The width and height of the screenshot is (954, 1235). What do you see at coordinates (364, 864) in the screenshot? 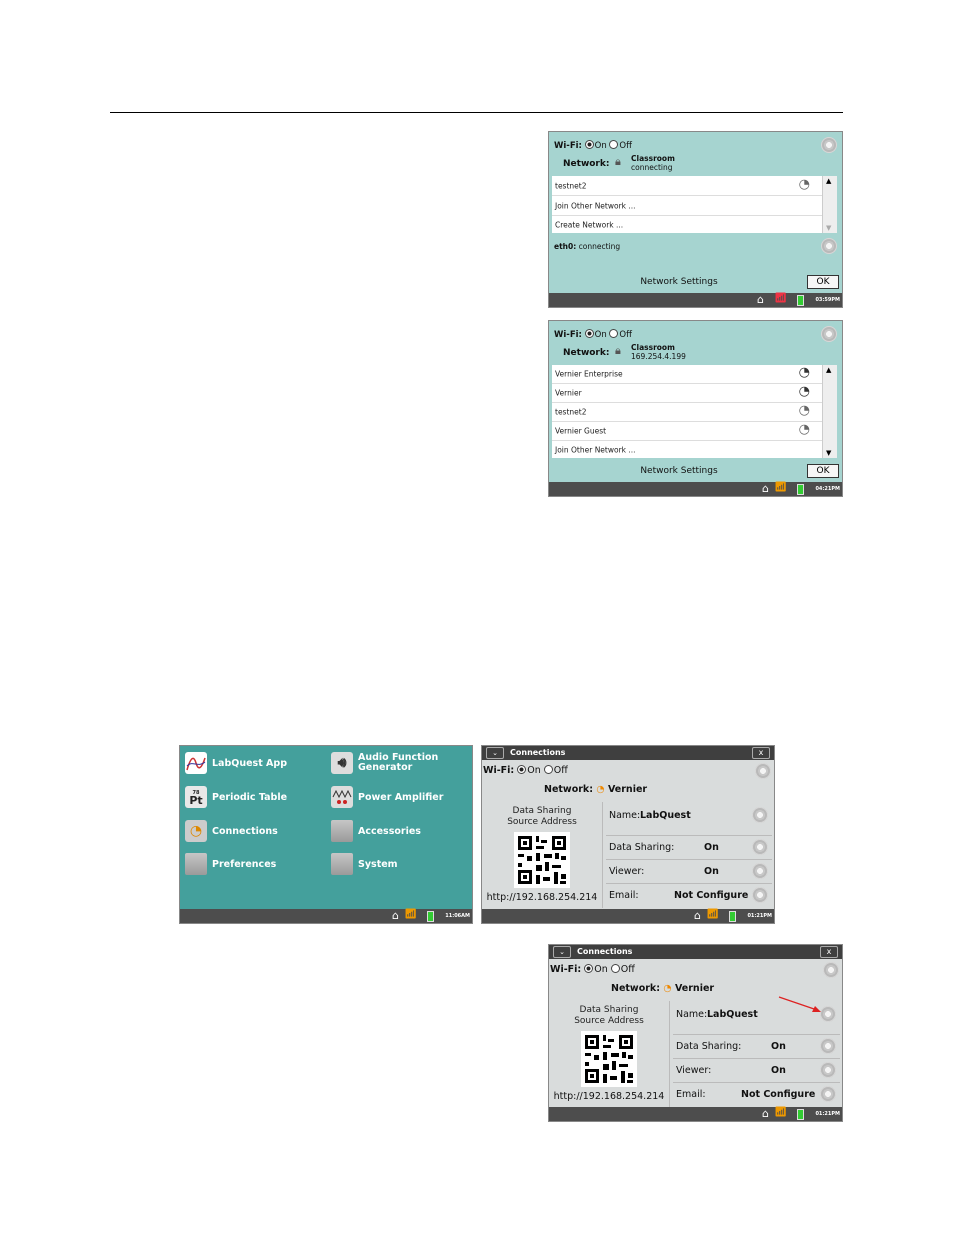
I see `system-item: System` at bounding box center [364, 864].